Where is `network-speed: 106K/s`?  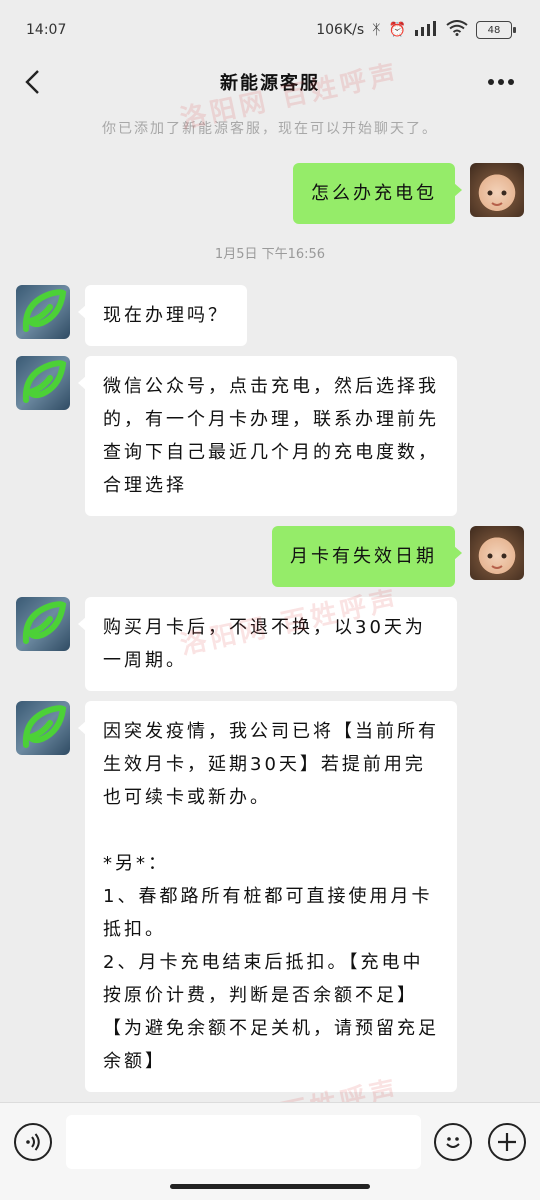
network-speed: 106K/s is located at coordinates (340, 30).